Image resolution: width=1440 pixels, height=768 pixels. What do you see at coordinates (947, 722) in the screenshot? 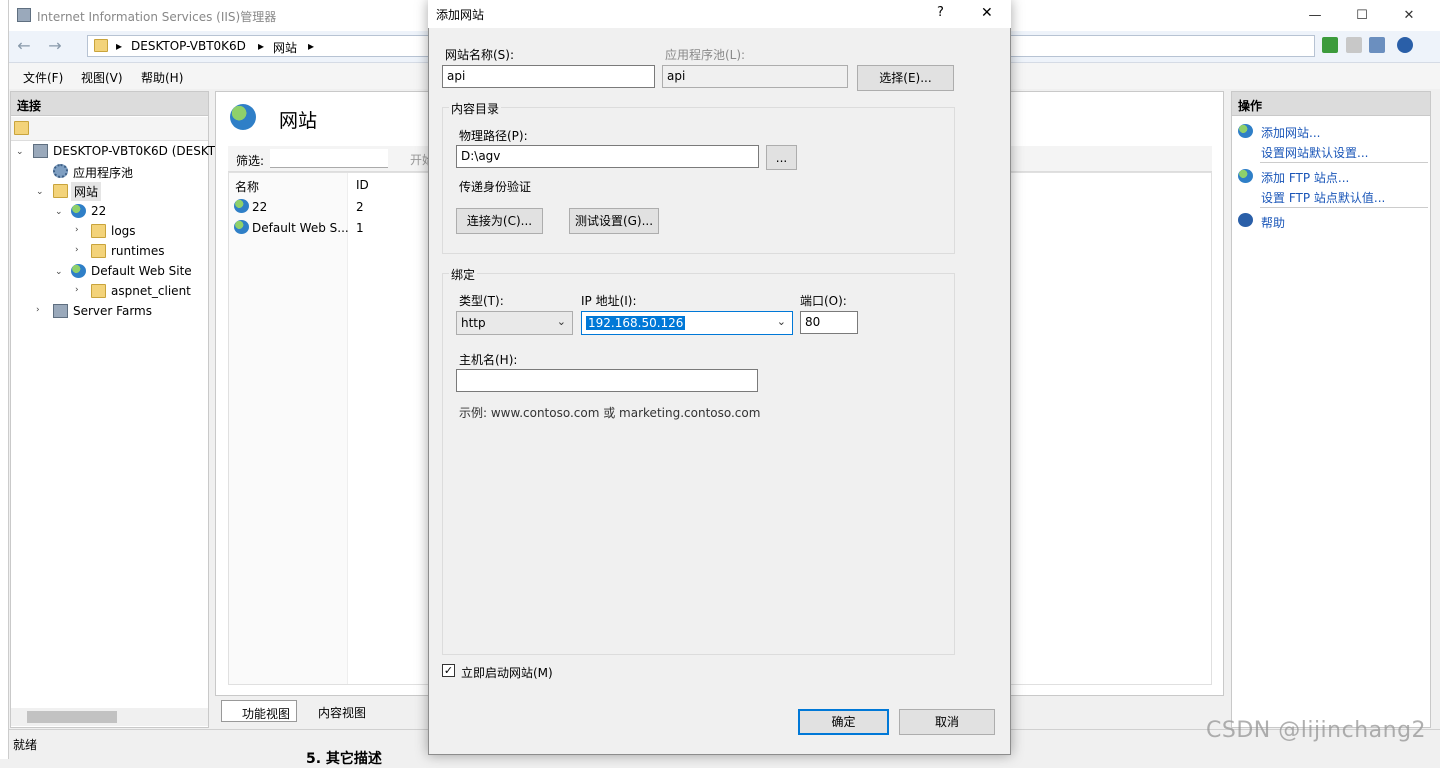
I see `cancel-button: 取消` at bounding box center [947, 722].